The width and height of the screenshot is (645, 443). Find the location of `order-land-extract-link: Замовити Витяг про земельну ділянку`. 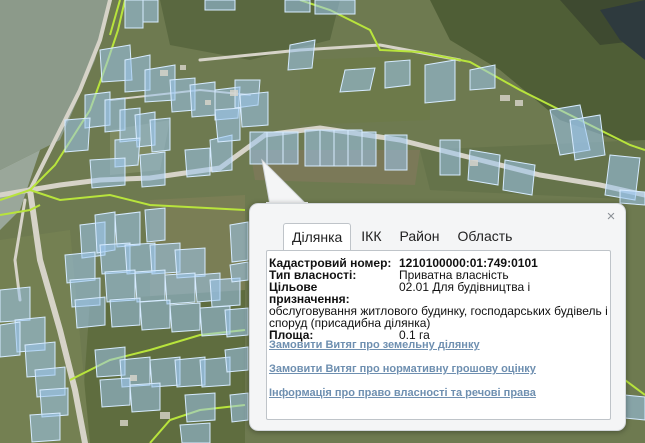

order-land-extract-link: Замовити Витяг про земельну ділянку is located at coordinates (402, 345).